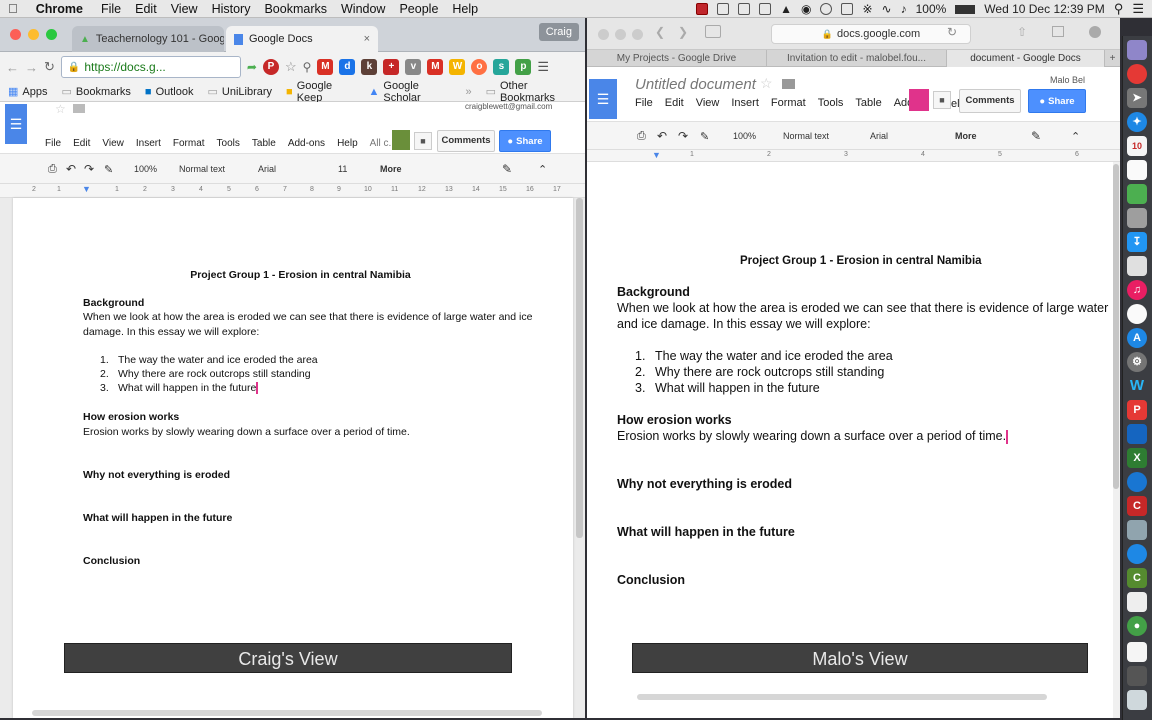 The image size is (1152, 720). What do you see at coordinates (1137, 242) in the screenshot?
I see `download-dock-icon: ↧` at bounding box center [1137, 242].